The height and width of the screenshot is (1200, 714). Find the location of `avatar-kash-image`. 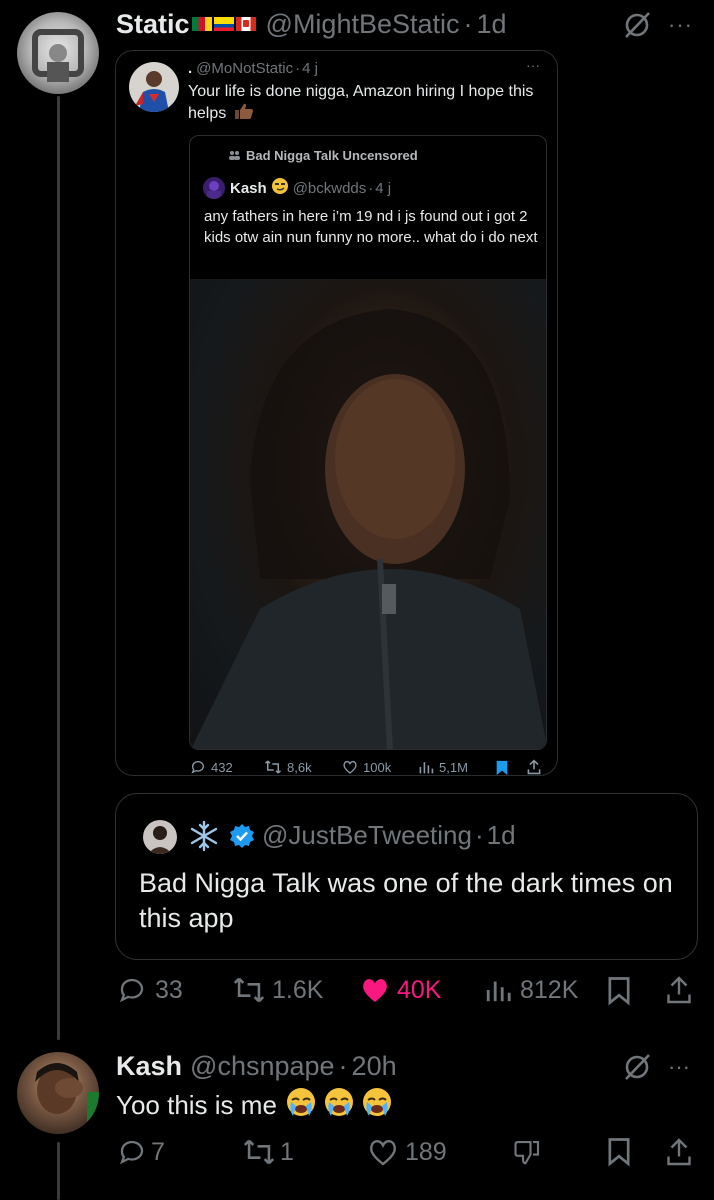

avatar-kash-image is located at coordinates (67, 1092).